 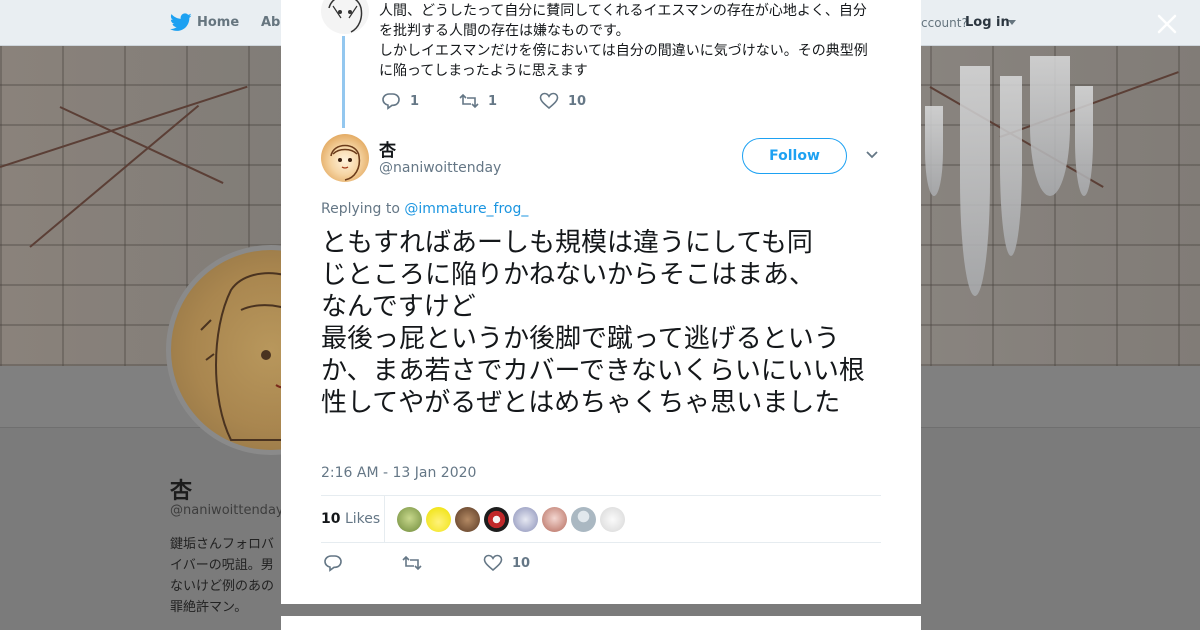 I want to click on retweet-button, so click(x=412, y=563).